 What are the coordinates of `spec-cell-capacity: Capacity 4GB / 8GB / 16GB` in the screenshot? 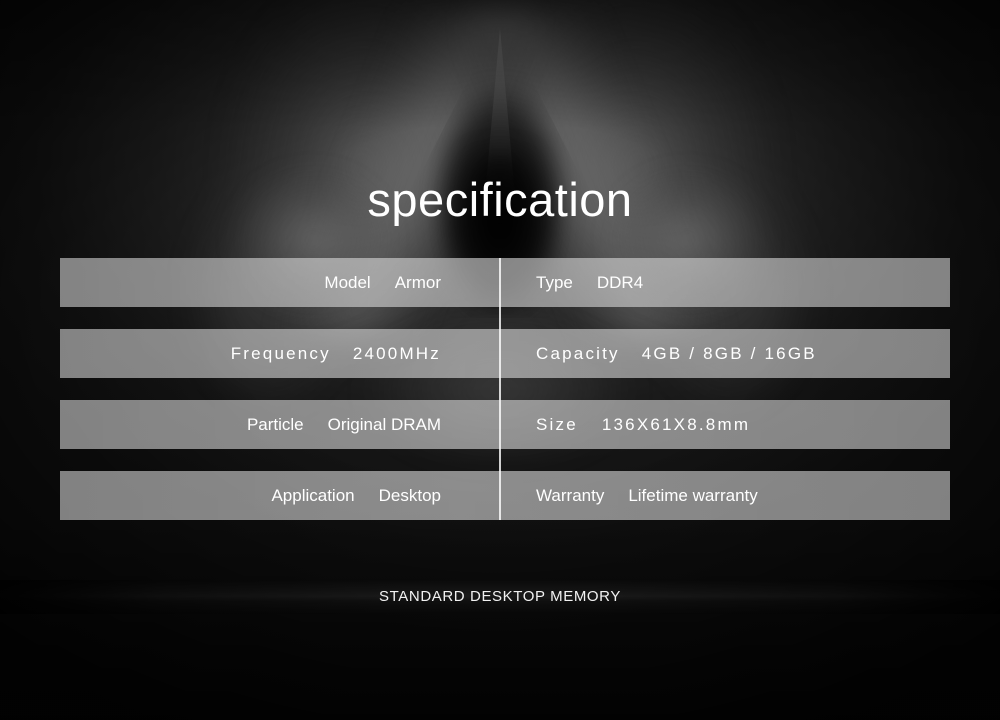 It's located at (724, 353).